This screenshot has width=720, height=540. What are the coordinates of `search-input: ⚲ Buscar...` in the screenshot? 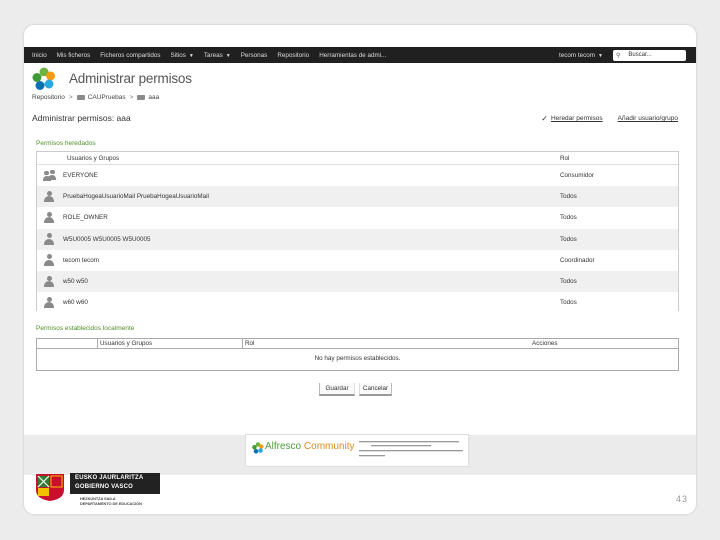 It's located at (649, 55).